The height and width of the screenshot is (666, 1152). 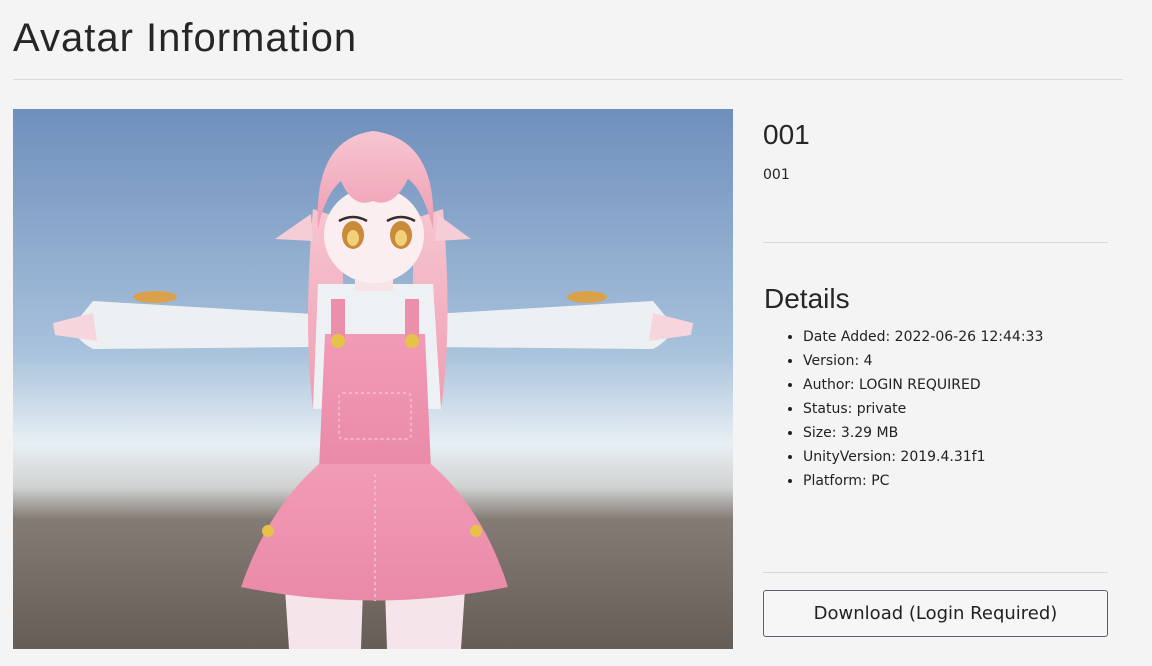 What do you see at coordinates (923, 457) in the screenshot?
I see `detail-unity-version: UnityVersion: 2019.4.31f1` at bounding box center [923, 457].